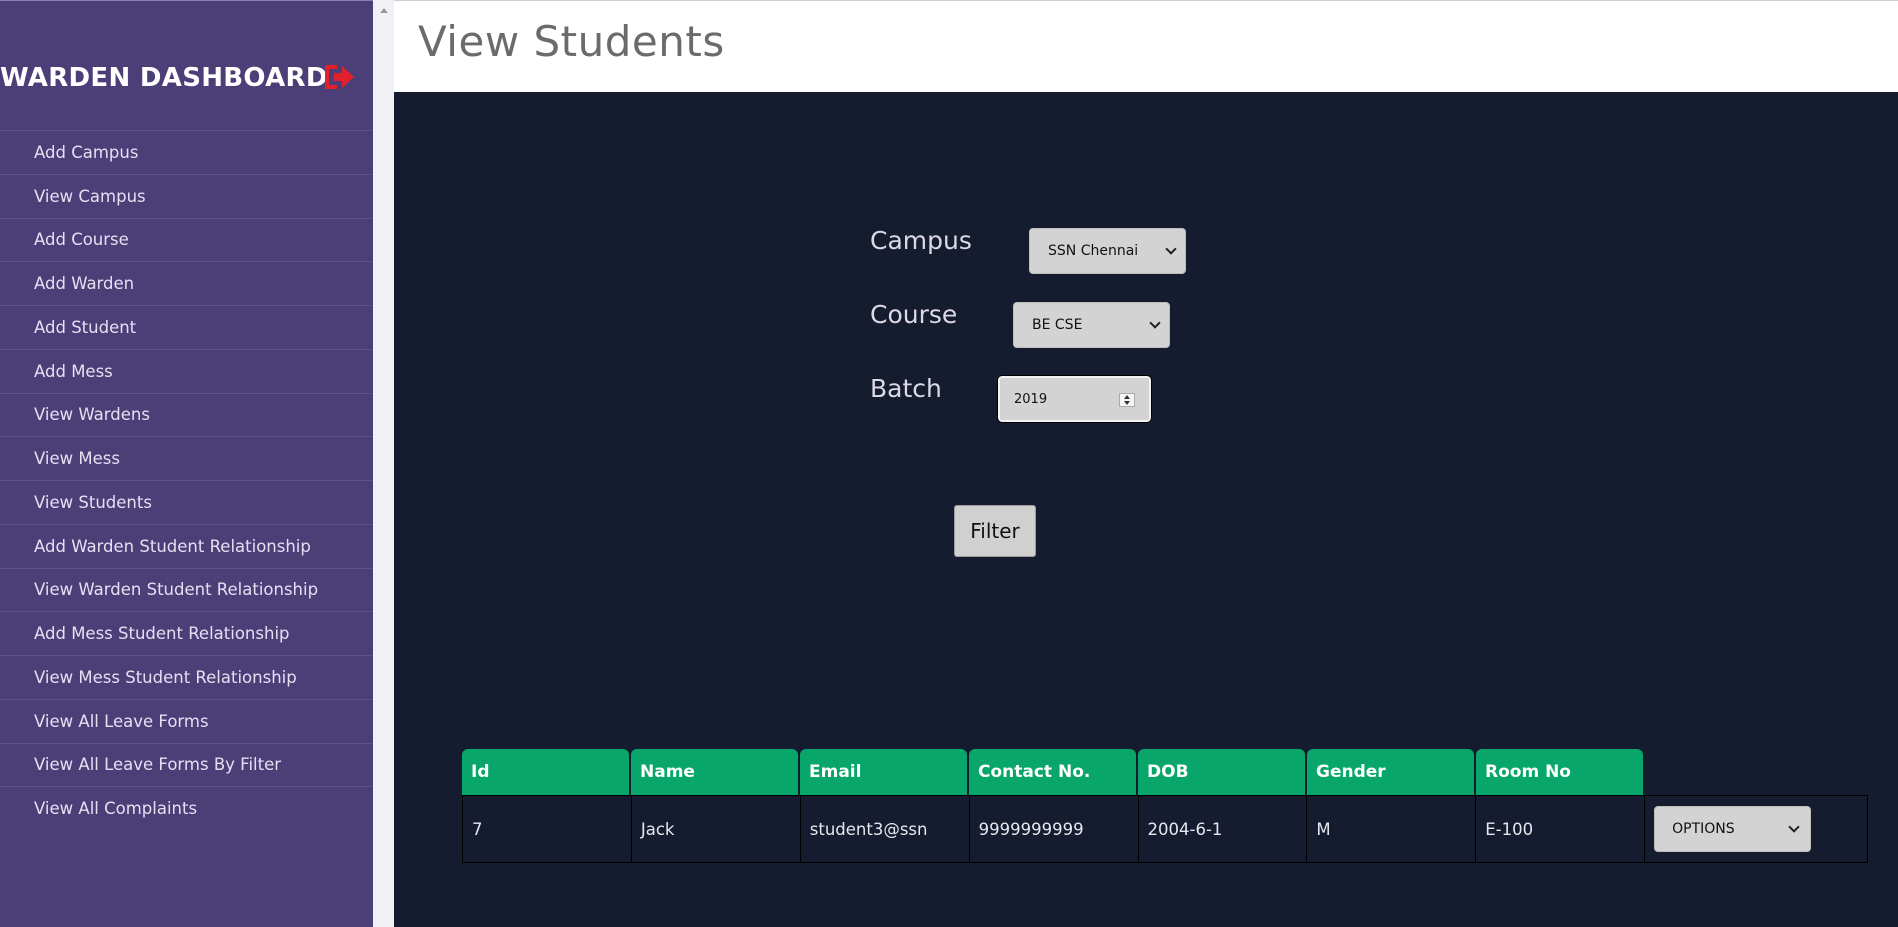 Image resolution: width=1898 pixels, height=927 pixels. I want to click on sidebar-item-view-wardens: View Wardens, so click(186, 414).